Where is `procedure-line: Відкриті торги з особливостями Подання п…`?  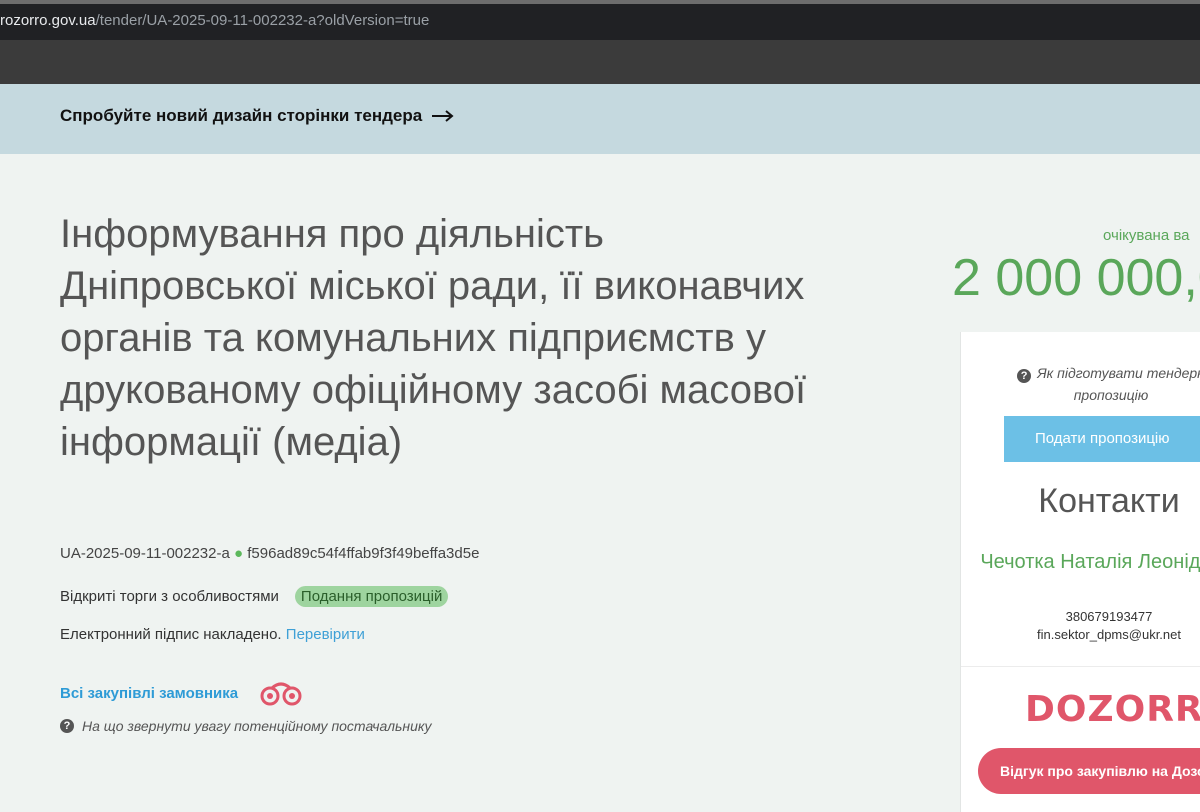
procedure-line: Відкриті торги з особливостями Подання п… is located at coordinates (254, 596).